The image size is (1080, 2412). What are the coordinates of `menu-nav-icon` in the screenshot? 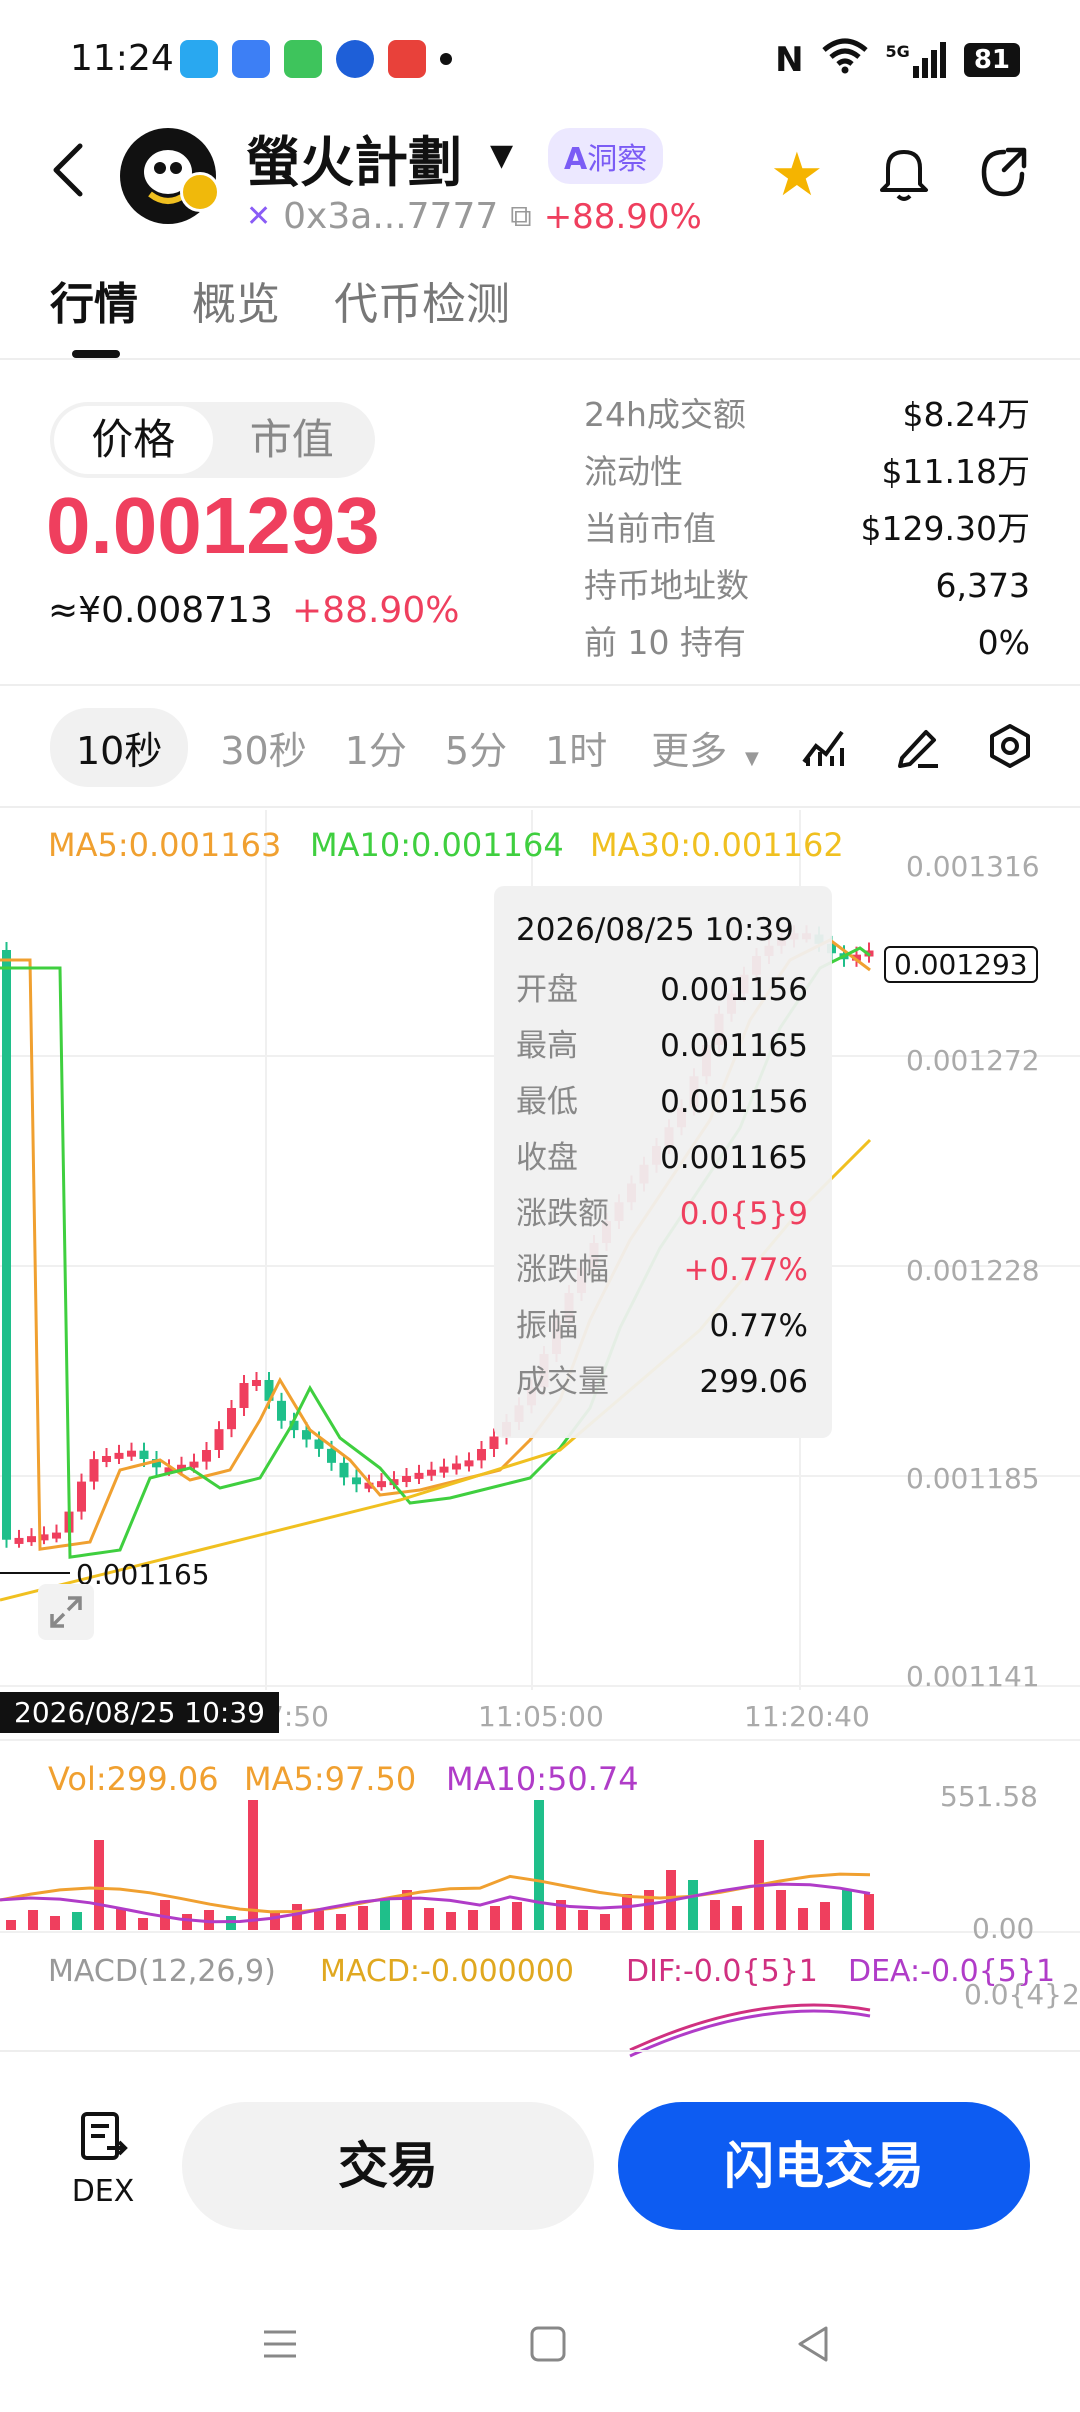 It's located at (280, 2344).